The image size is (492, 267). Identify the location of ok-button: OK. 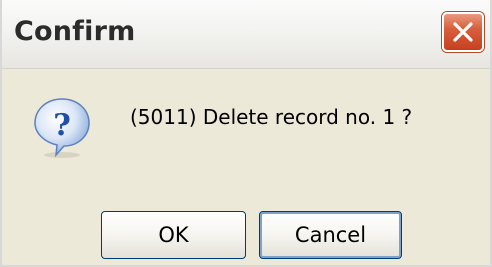
(173, 235).